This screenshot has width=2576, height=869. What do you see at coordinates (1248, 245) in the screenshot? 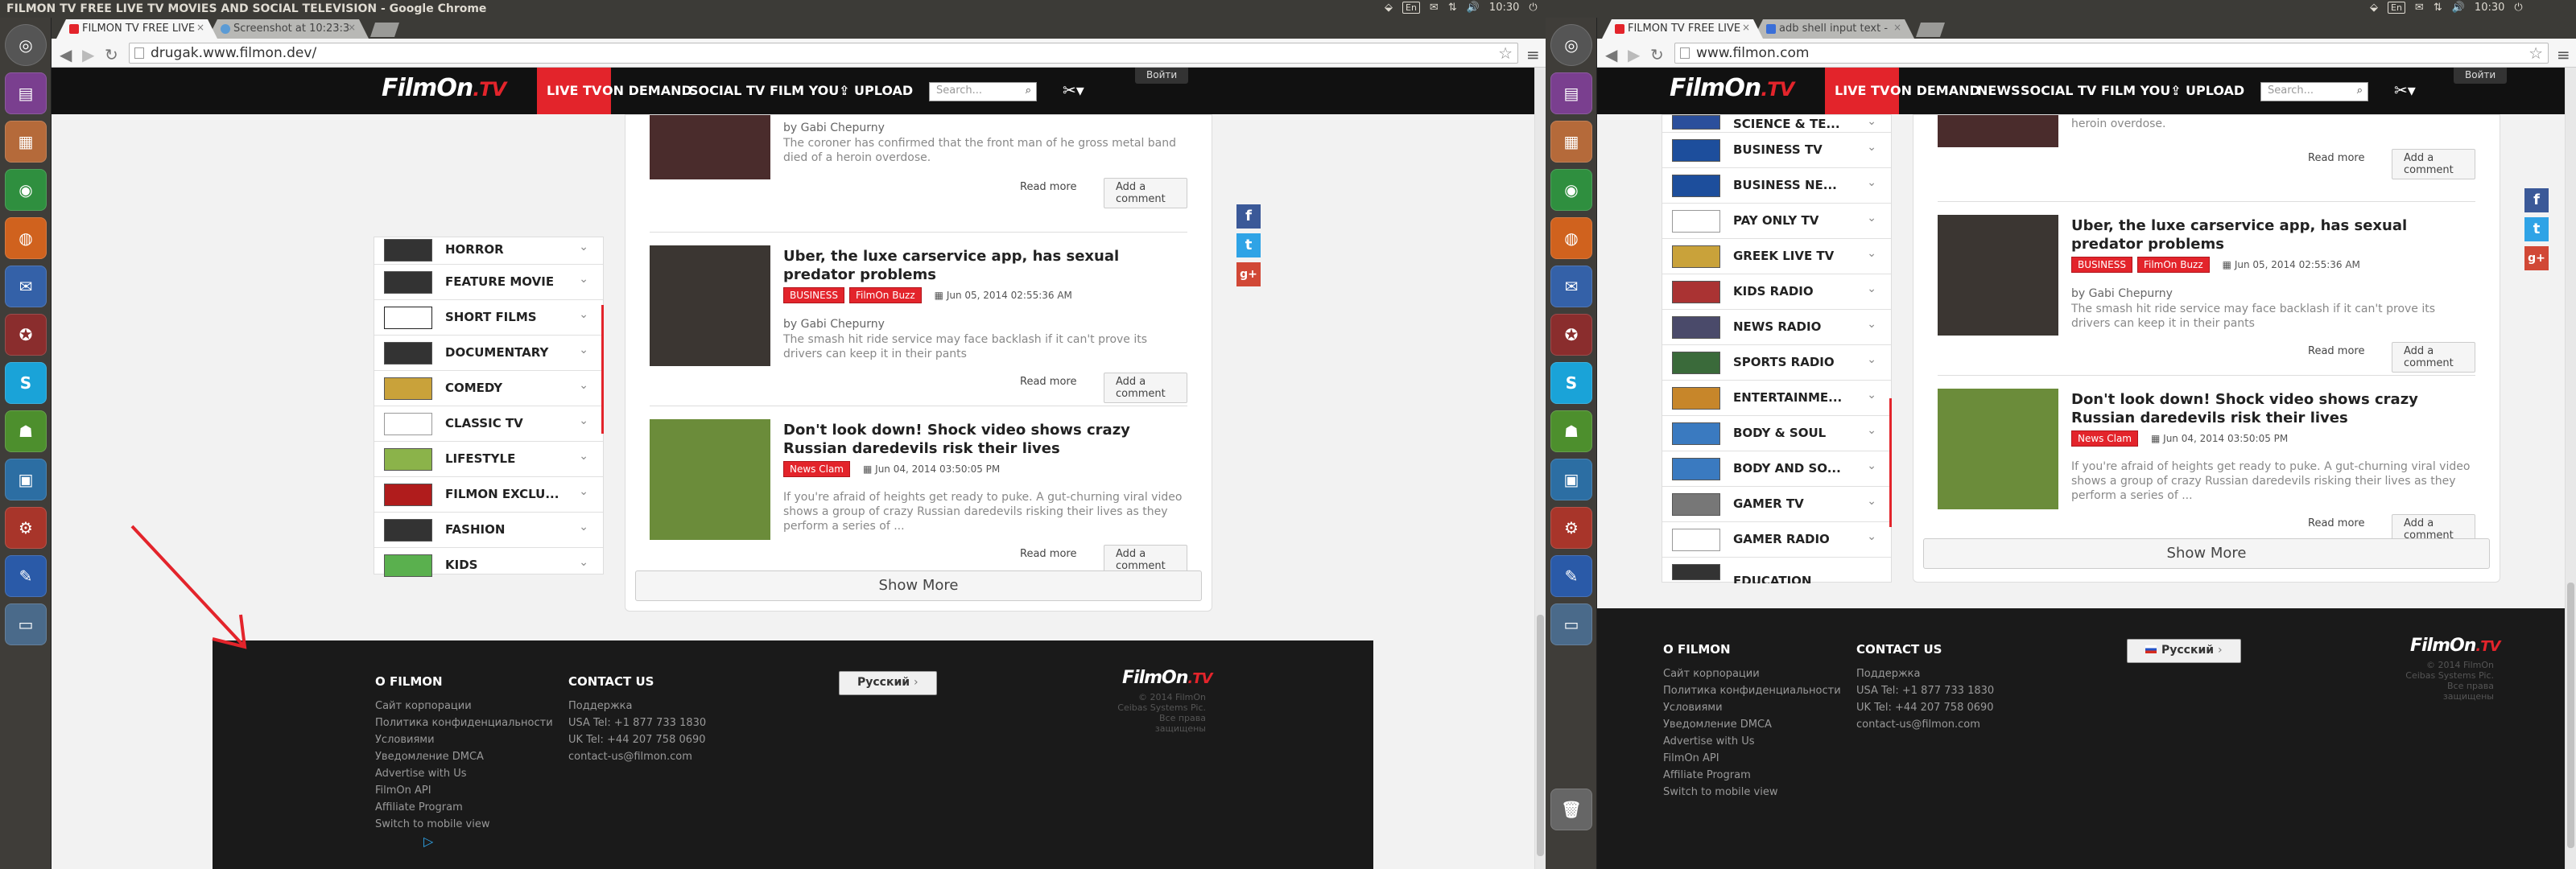
I see `twitter-icon: t` at bounding box center [1248, 245].